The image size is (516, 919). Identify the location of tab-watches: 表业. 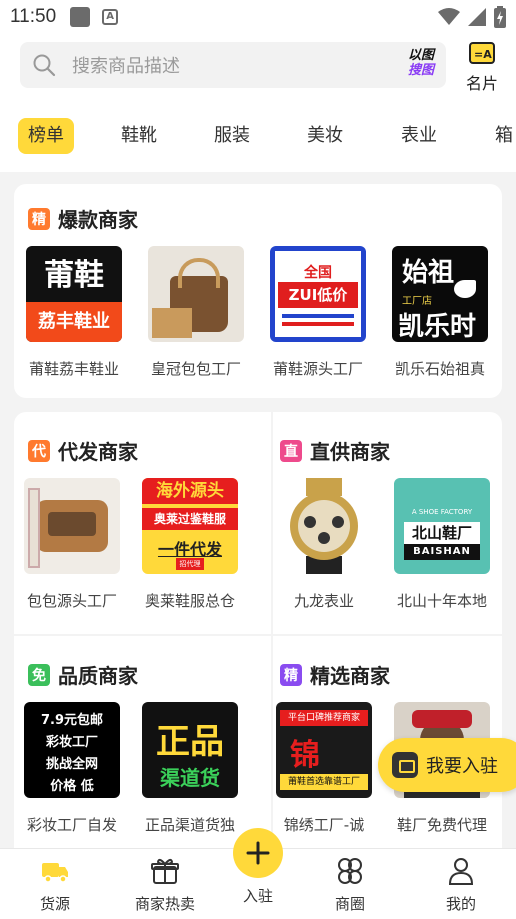
(419, 136).